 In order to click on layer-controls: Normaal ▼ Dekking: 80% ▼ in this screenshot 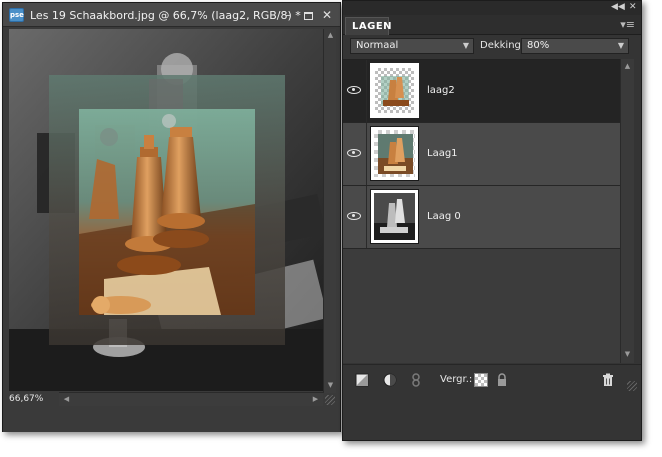, I will do `click(492, 46)`.